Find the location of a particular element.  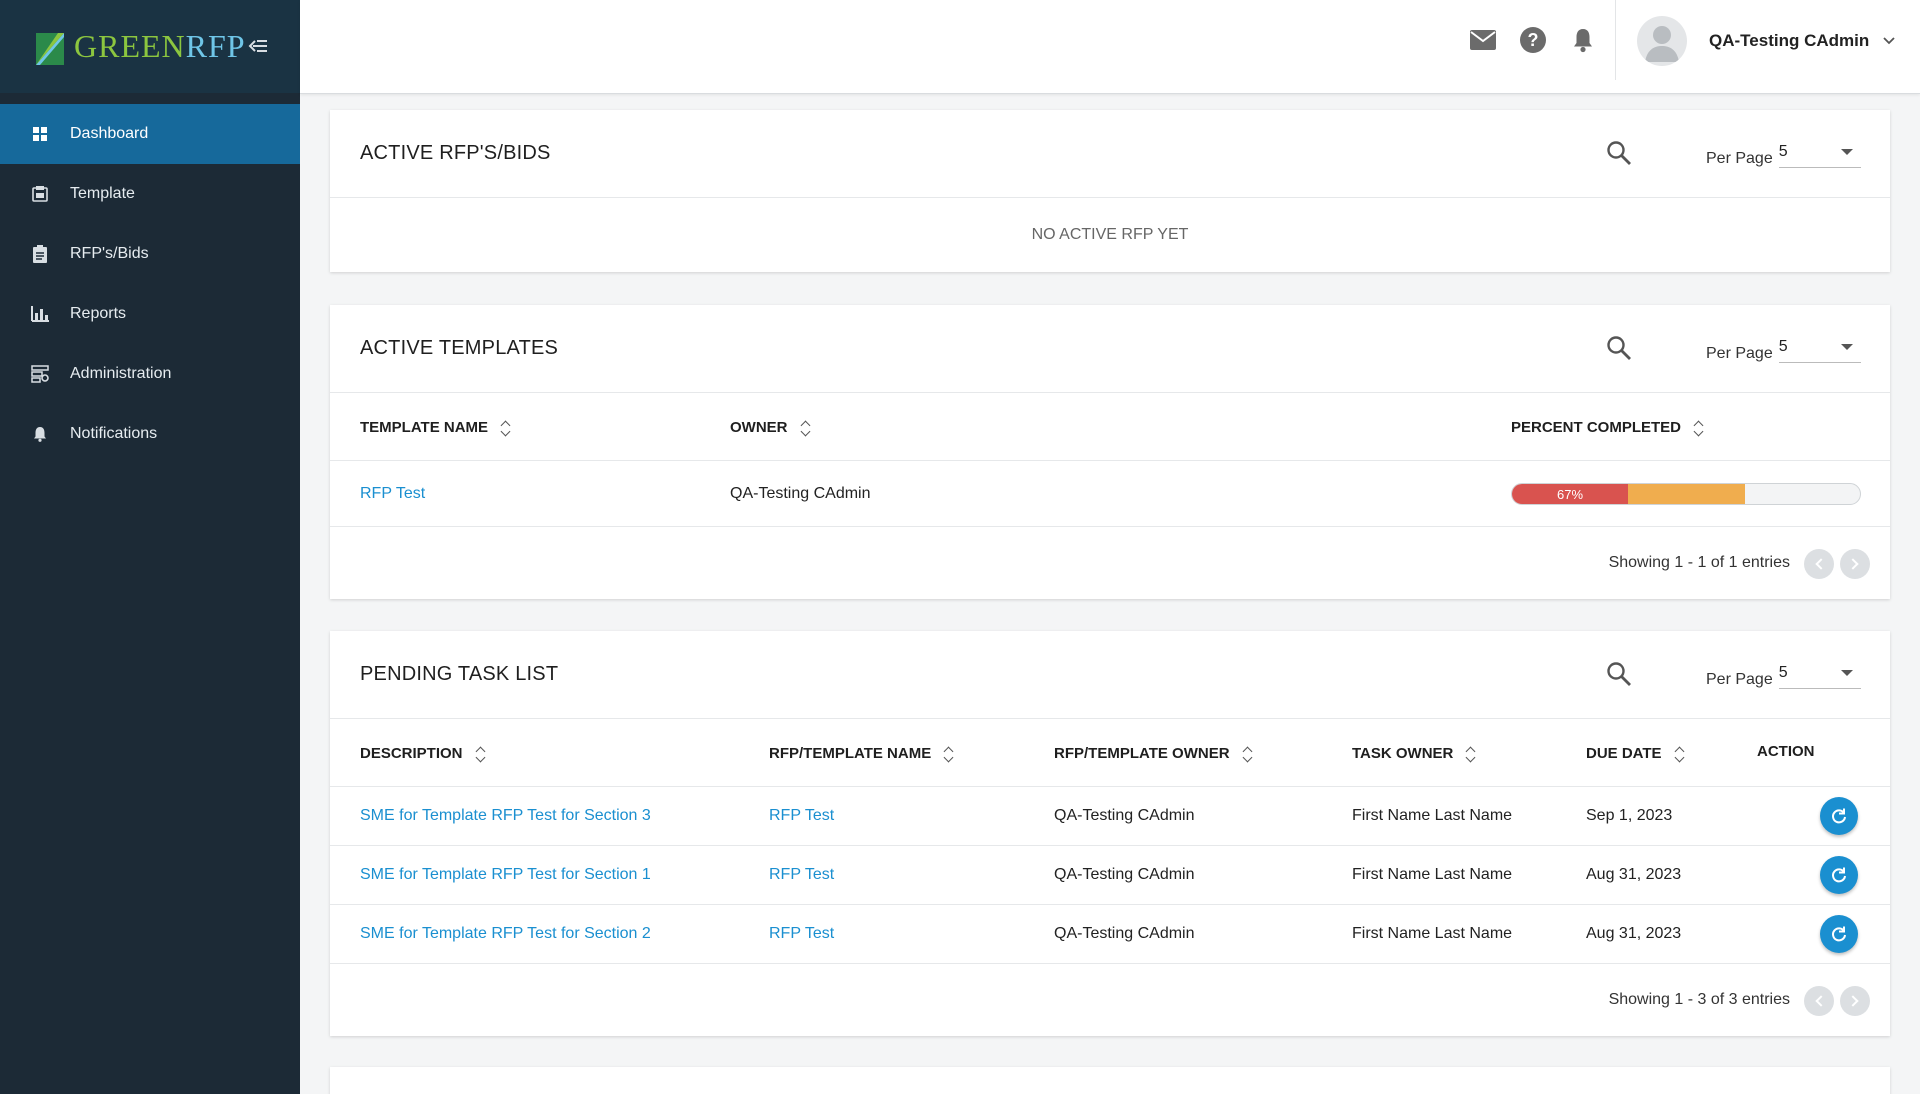

sidebar-item-notifications: Notifications is located at coordinates (150, 434).